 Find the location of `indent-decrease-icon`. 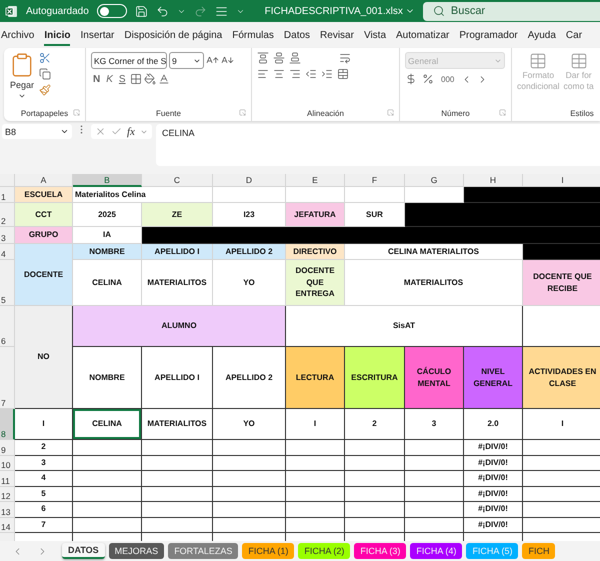

indent-decrease-icon is located at coordinates (311, 74).